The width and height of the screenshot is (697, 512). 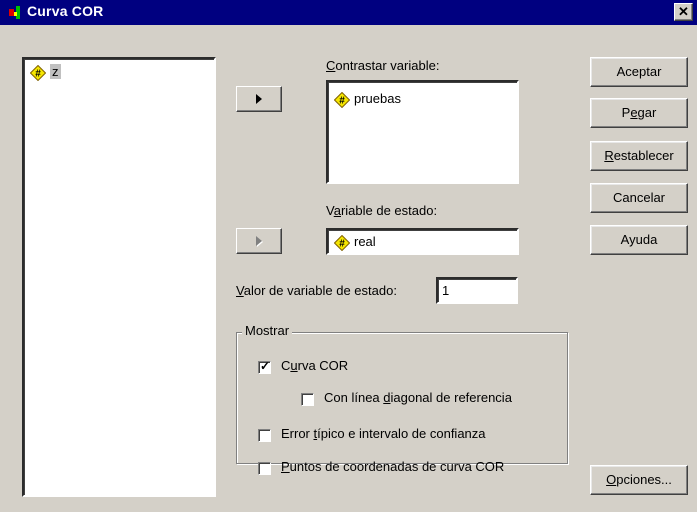 What do you see at coordinates (382, 210) in the screenshot?
I see `state-variable-label: Variable de estado:` at bounding box center [382, 210].